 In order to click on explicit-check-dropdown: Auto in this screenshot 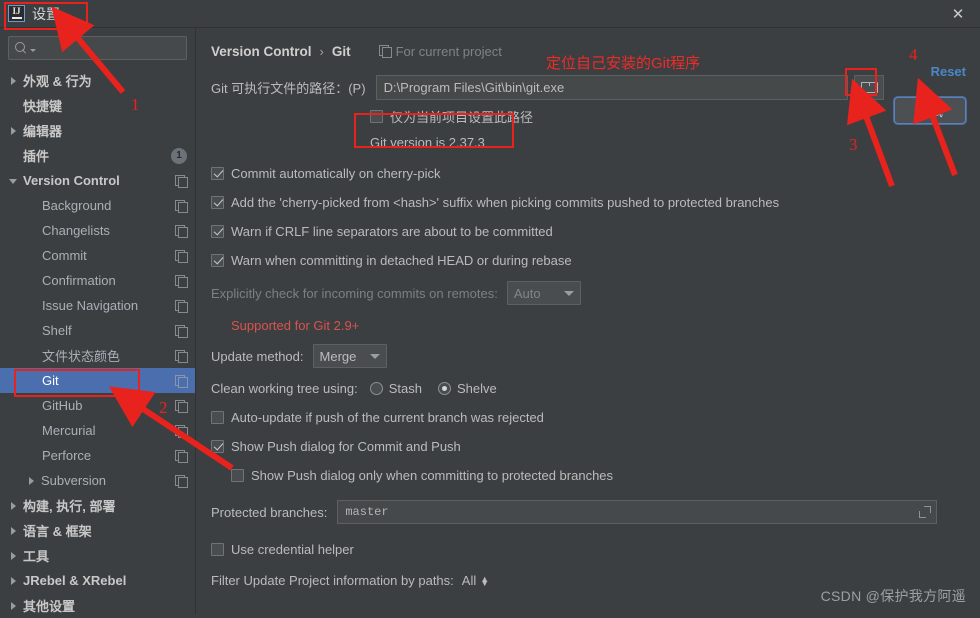, I will do `click(543, 293)`.